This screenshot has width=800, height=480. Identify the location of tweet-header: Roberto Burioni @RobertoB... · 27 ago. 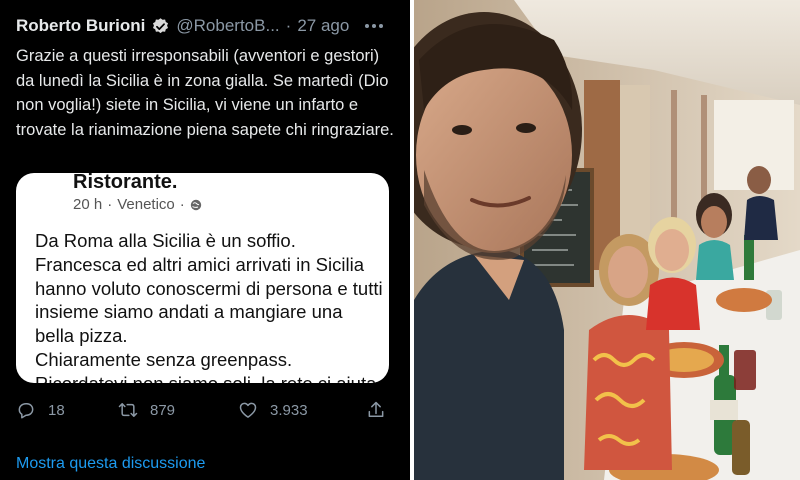
(206, 26).